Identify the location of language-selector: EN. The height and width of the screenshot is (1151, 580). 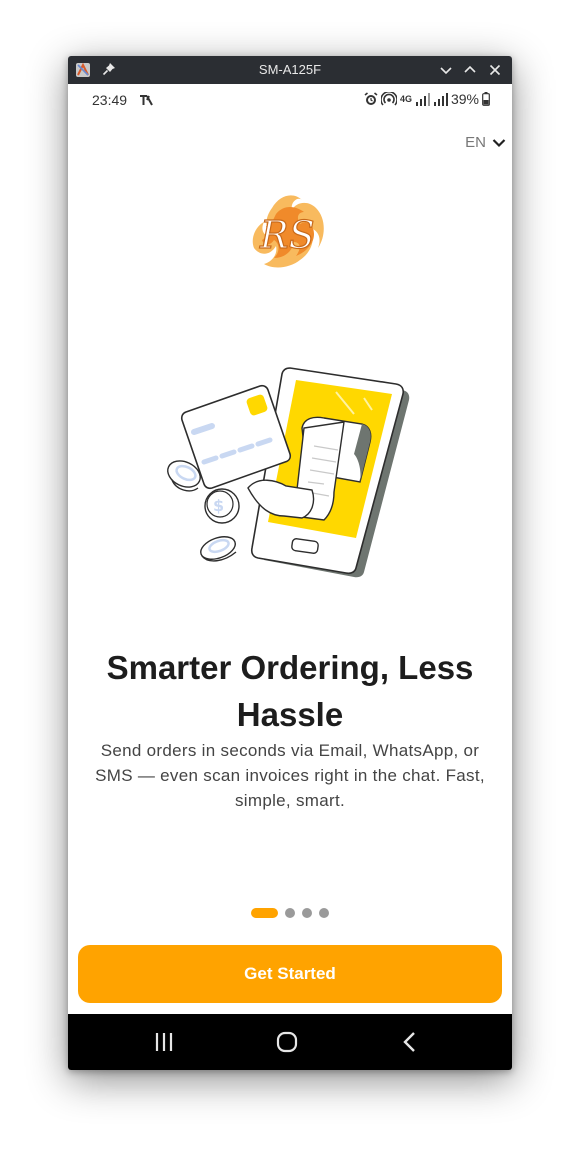
(485, 142).